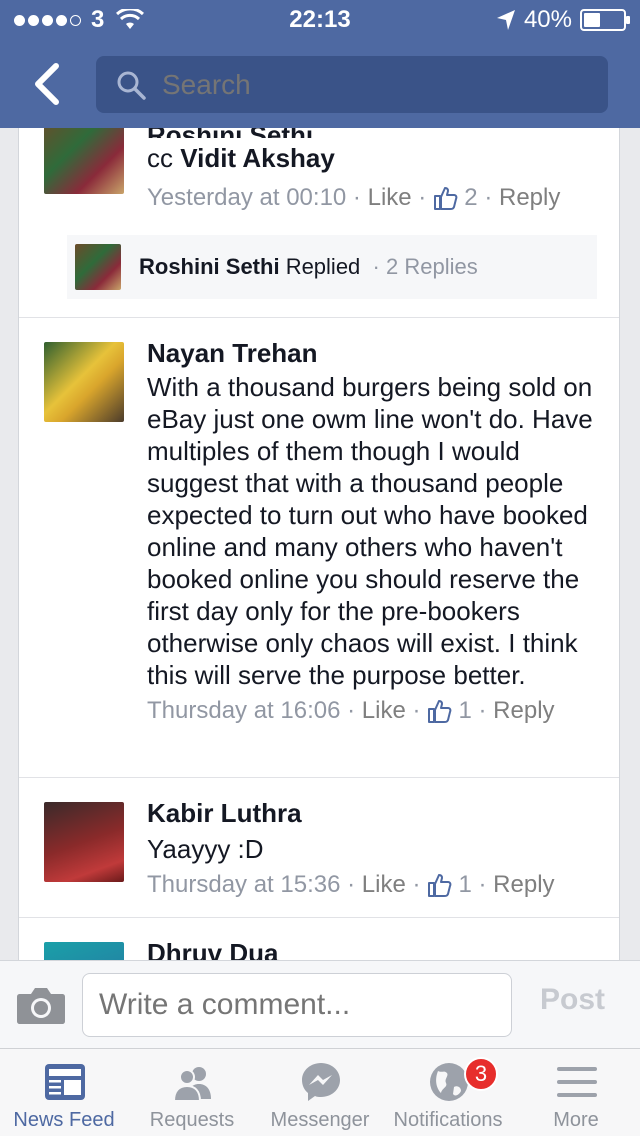  Describe the element at coordinates (351, 885) in the screenshot. I see `comment-meta: Thursday at 15:36 · Like · 1 · Reply` at that location.